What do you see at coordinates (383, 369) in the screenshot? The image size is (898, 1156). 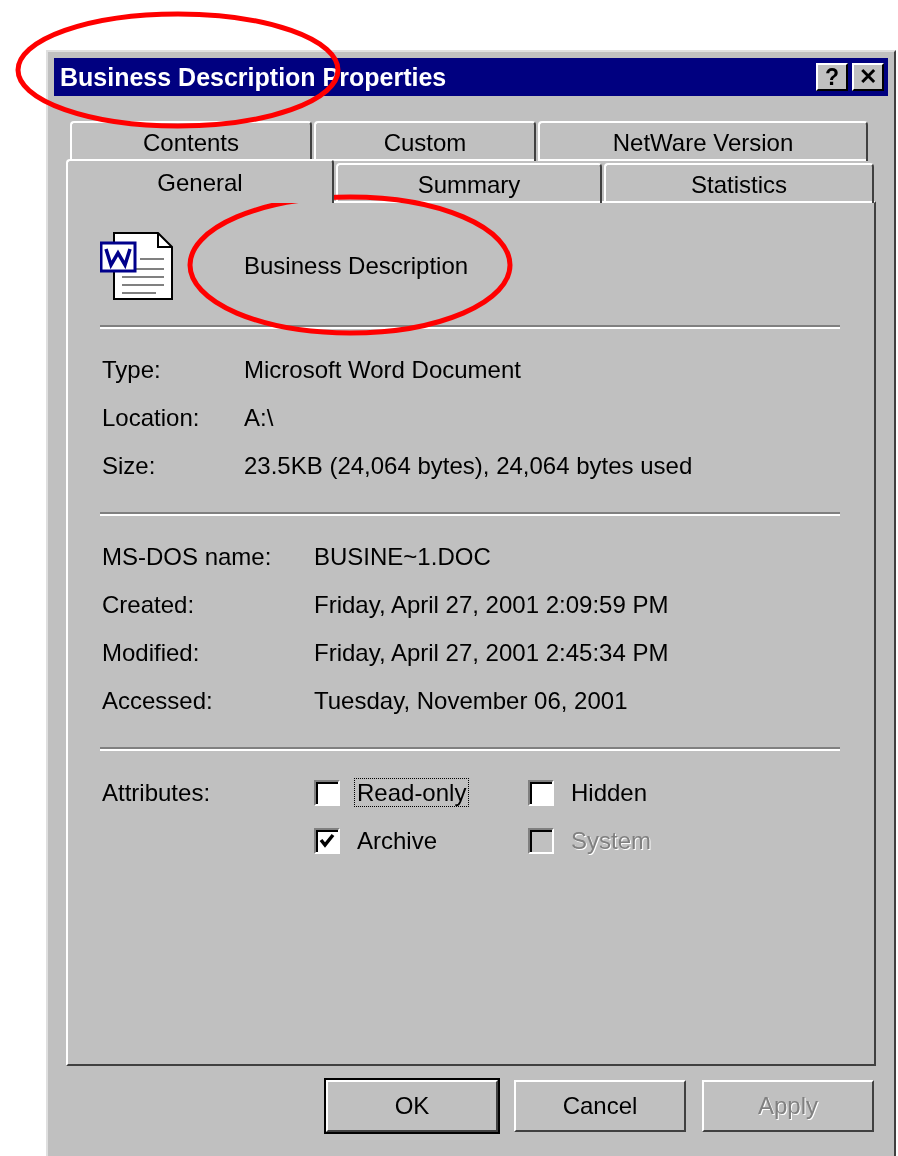 I see `property-value: Microsoft Word Document` at bounding box center [383, 369].